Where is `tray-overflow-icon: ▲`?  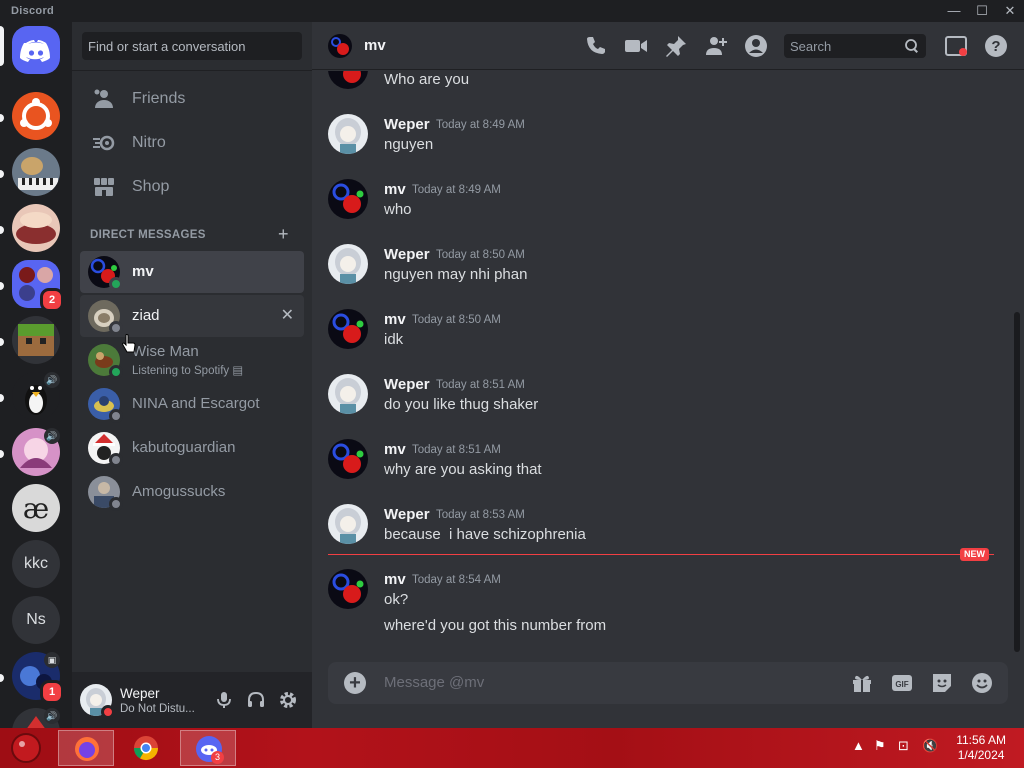 tray-overflow-icon: ▲ is located at coordinates (858, 745).